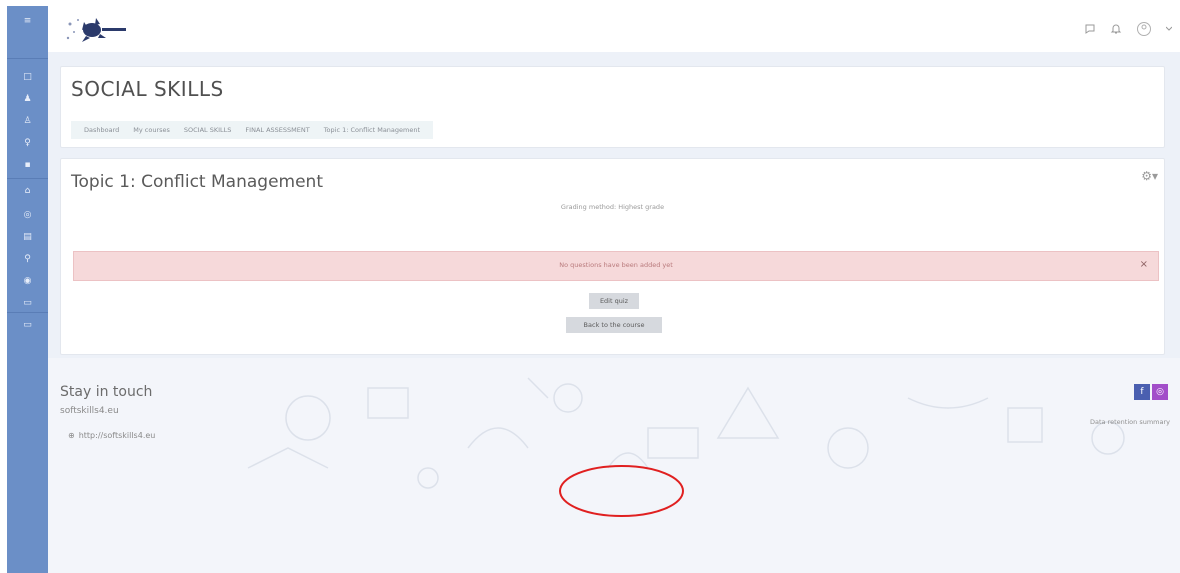 This screenshot has height=573, width=1180. What do you see at coordinates (98, 29) in the screenshot?
I see `site-logo` at bounding box center [98, 29].